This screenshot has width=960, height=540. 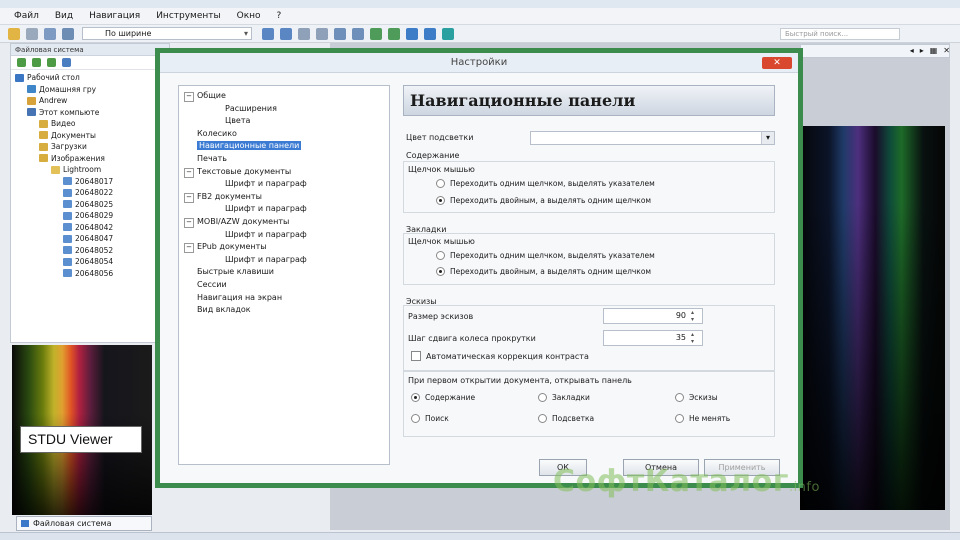 I want to click on file-tree-item: 20648029, so click(x=90, y=216).